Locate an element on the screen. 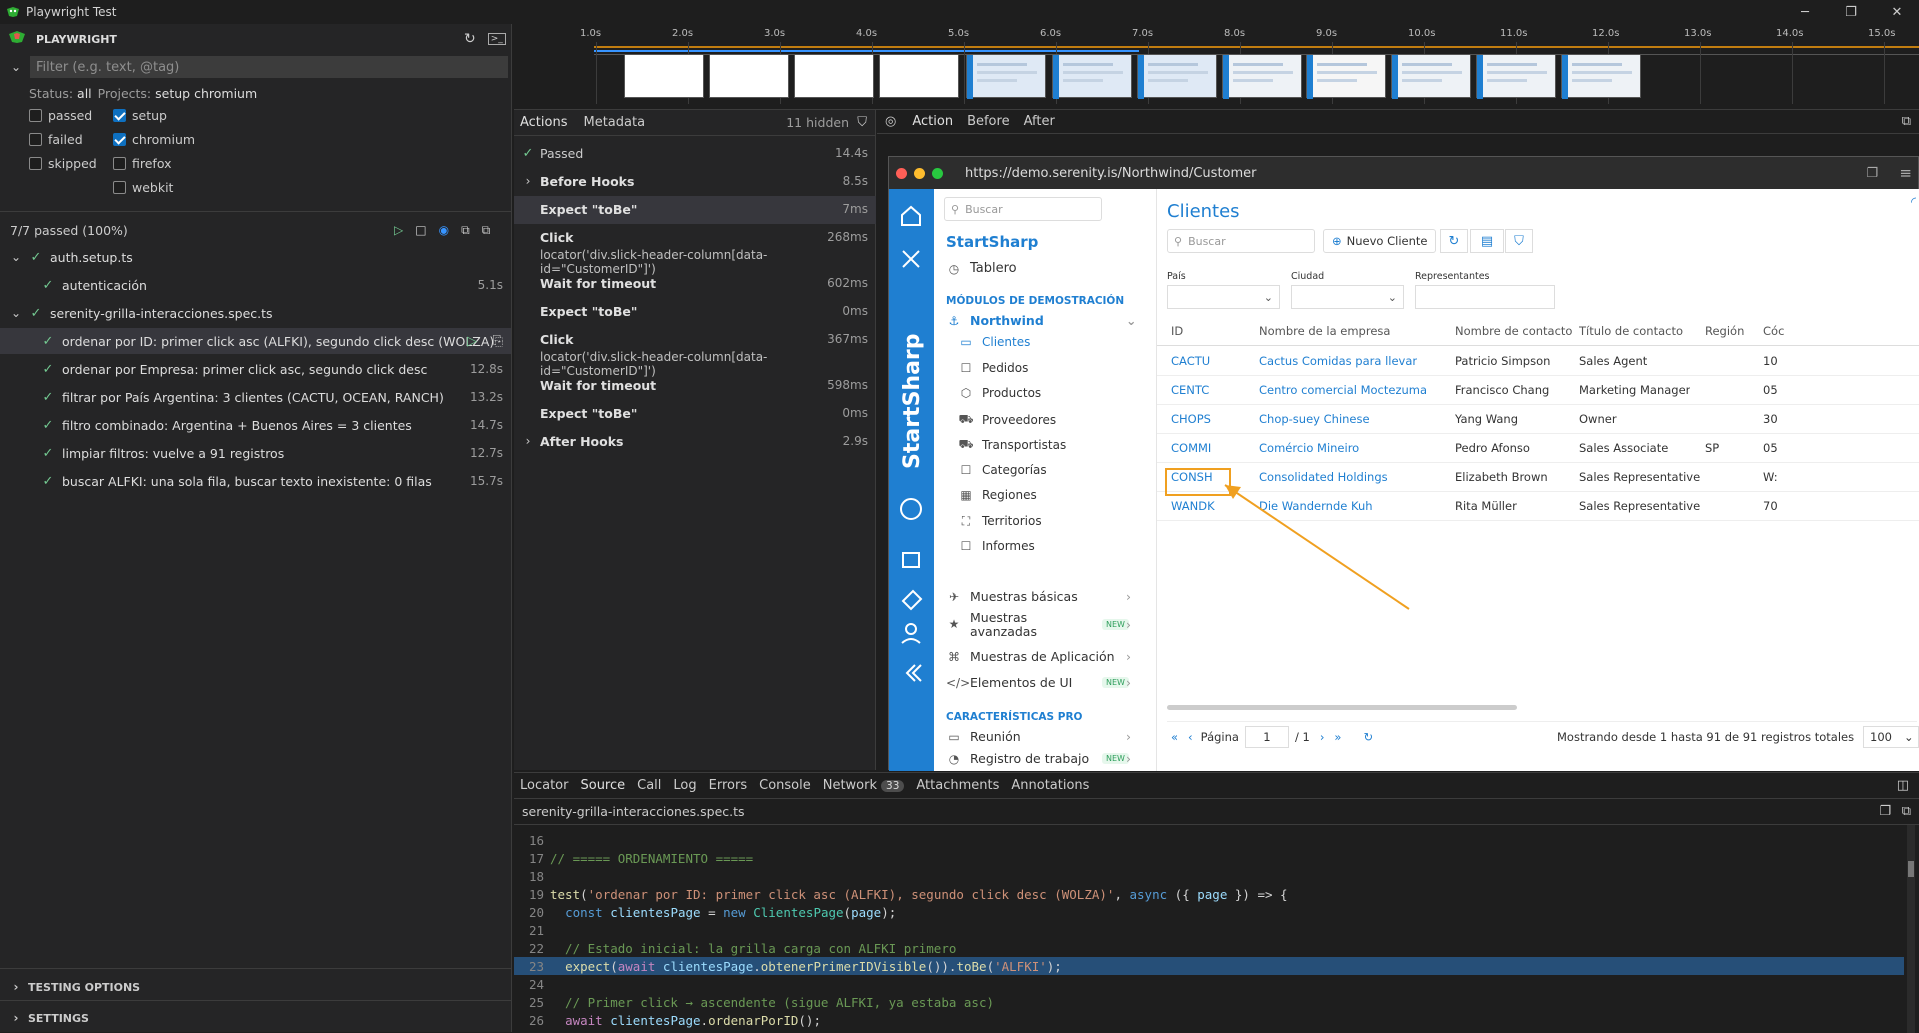 The image size is (1919, 1033). brand: StartSharp is located at coordinates (992, 242).